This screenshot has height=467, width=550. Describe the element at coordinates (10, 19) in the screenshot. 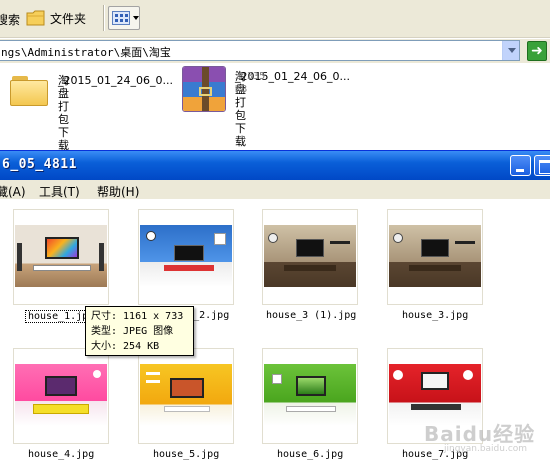

I see `search-button-label: 搜索` at that location.